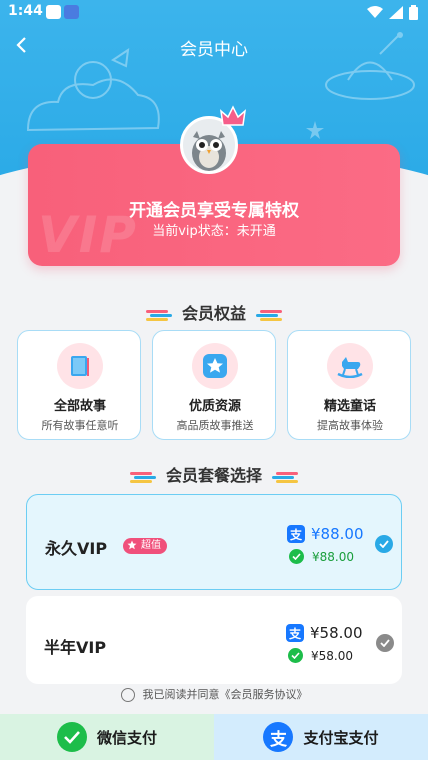  Describe the element at coordinates (413, 12) in the screenshot. I see `battery-icon` at that location.